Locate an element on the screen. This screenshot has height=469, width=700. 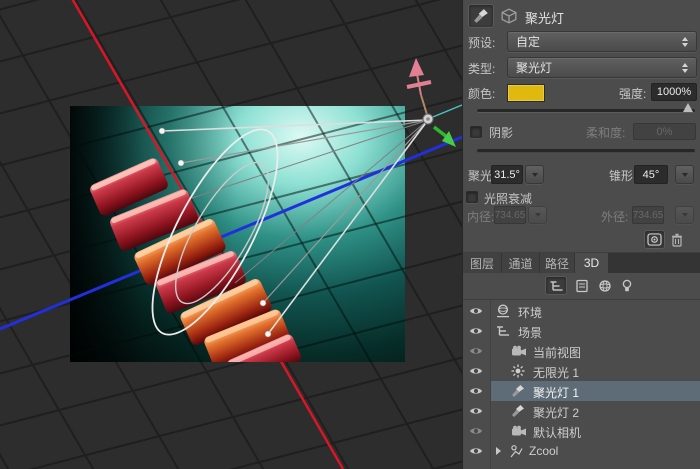
softness-slider is located at coordinates (586, 151).